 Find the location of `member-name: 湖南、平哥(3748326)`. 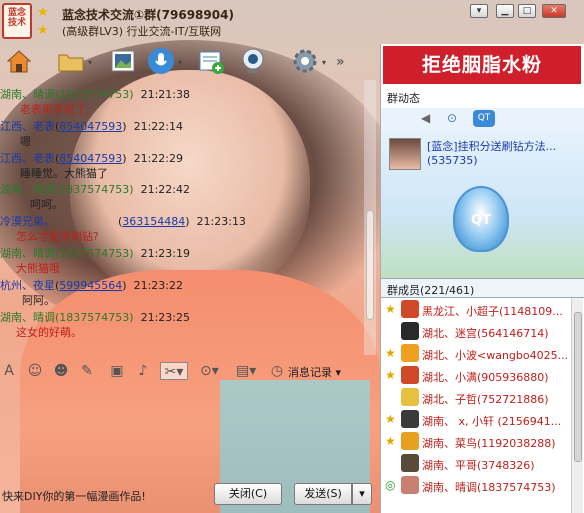

member-name: 湖南、平哥(3748326) is located at coordinates (478, 465).